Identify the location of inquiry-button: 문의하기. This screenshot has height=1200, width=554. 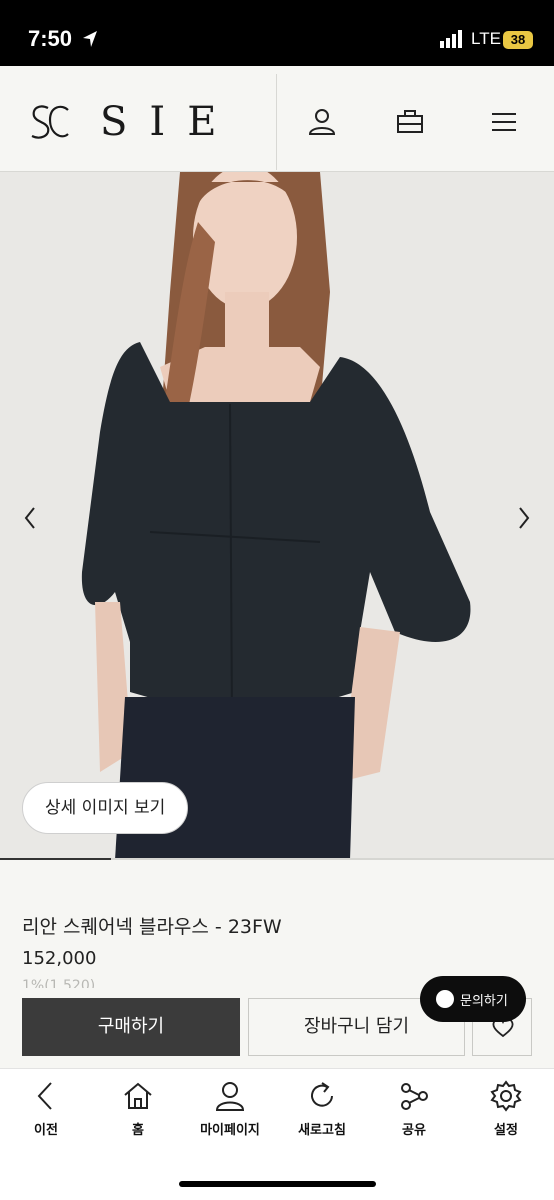
(473, 999).